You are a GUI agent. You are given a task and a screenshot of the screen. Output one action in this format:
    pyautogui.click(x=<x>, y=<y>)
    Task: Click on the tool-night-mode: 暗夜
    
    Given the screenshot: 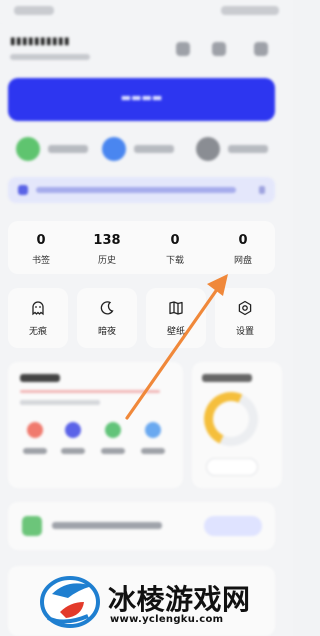 What is the action you would take?
    pyautogui.click(x=107, y=318)
    